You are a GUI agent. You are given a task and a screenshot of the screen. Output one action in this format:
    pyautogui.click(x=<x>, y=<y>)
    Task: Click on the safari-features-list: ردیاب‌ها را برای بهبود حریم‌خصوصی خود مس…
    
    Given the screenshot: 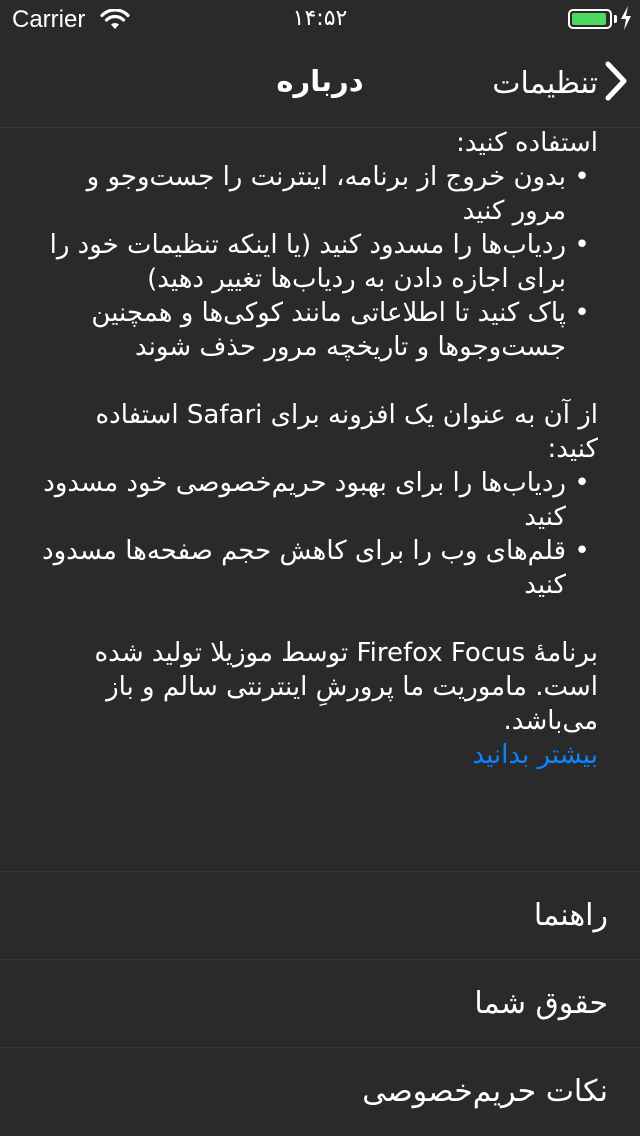 What is the action you would take?
    pyautogui.click(x=319, y=534)
    